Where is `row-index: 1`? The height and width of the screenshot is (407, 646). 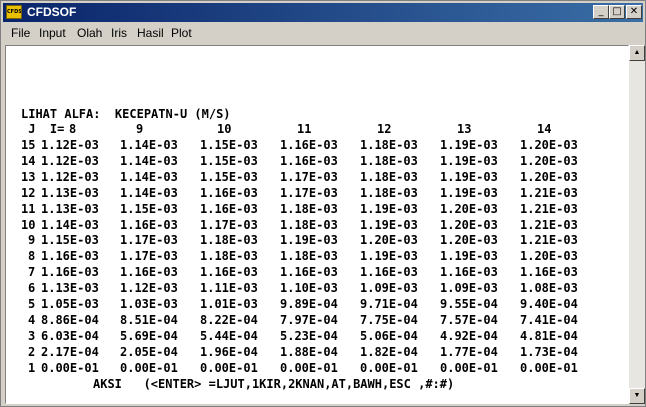
row-index: 1 is located at coordinates (32, 367).